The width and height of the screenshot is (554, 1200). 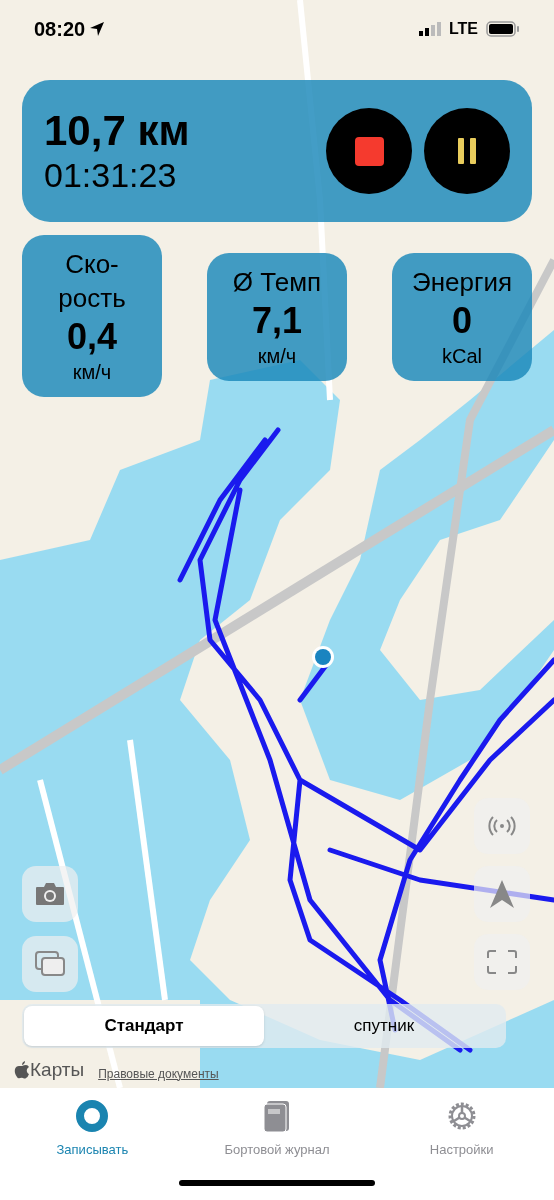 I want to click on distance-value: 10,7 км, so click(x=117, y=131).